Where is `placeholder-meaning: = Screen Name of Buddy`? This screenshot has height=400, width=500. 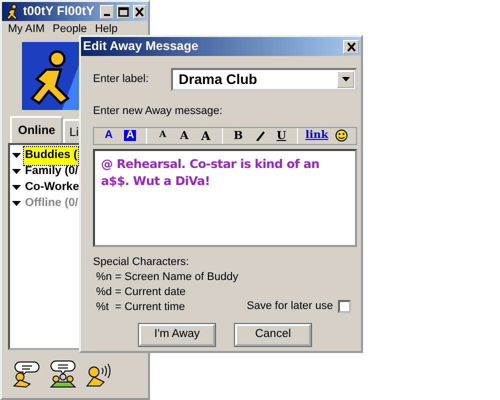 placeholder-meaning: = Screen Name of Buddy is located at coordinates (176, 277).